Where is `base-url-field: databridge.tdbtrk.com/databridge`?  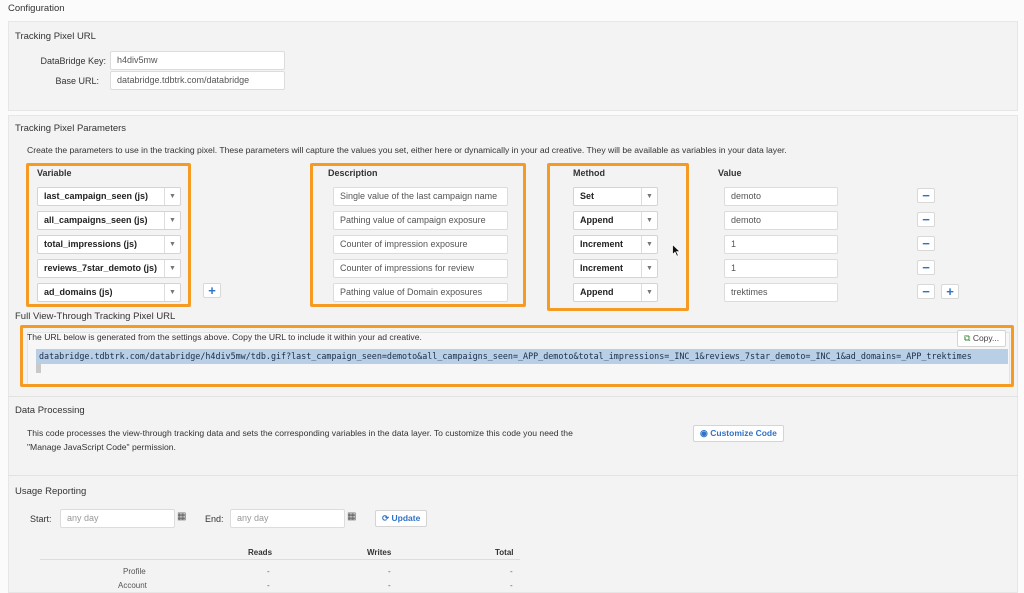 base-url-field: databridge.tdbtrk.com/databridge is located at coordinates (197, 80).